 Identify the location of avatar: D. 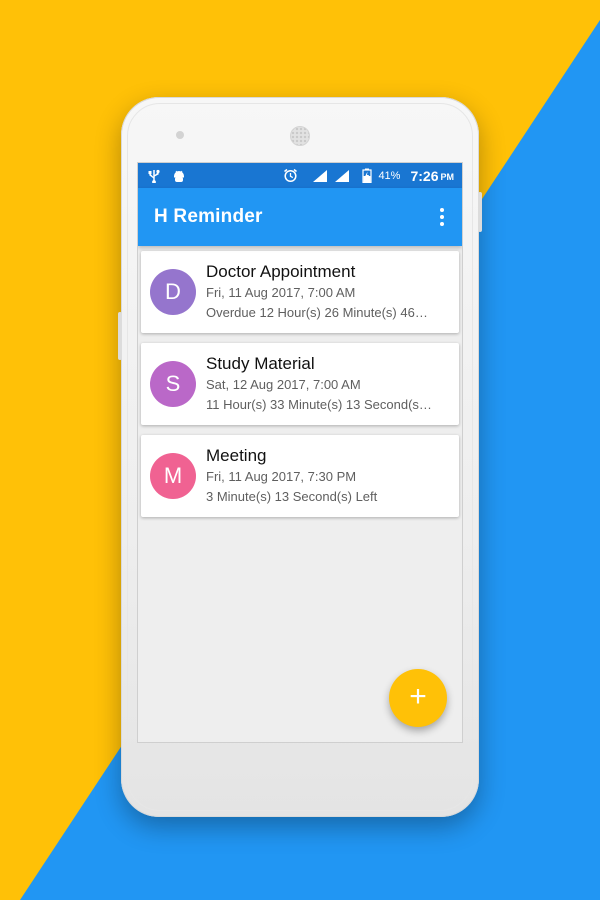
(173, 292).